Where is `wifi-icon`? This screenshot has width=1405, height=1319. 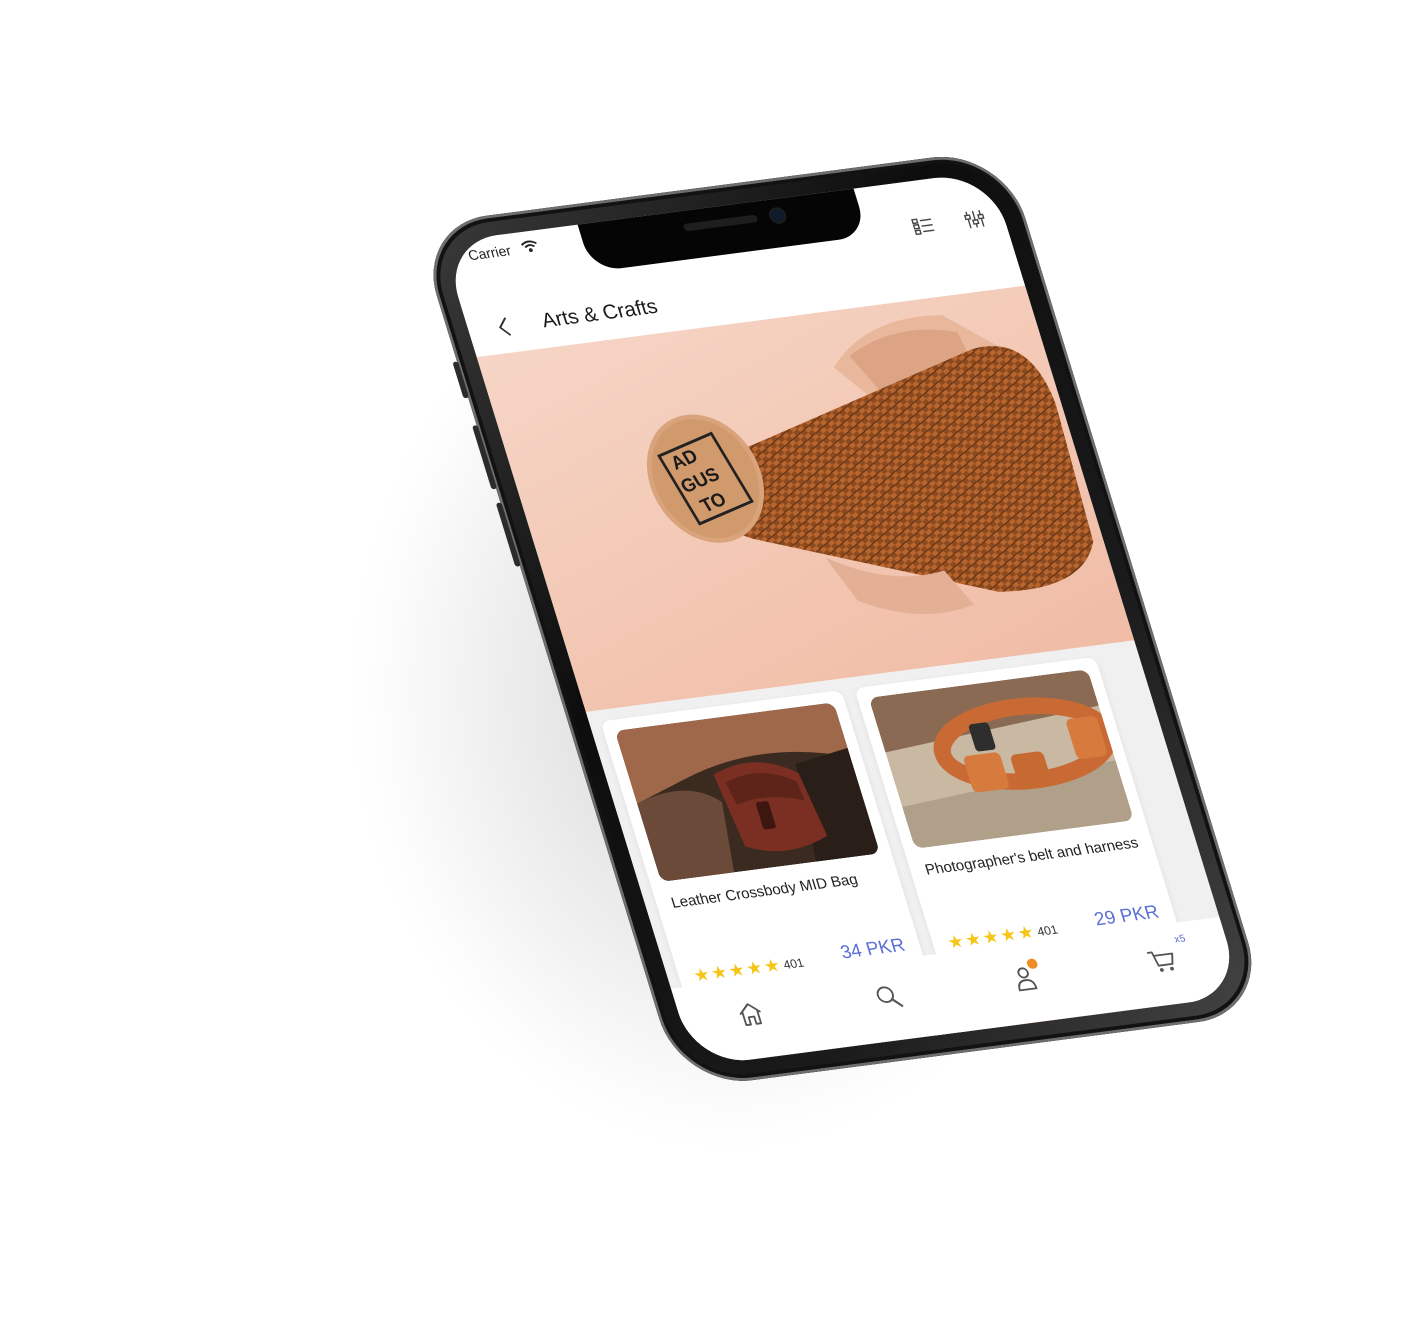
wifi-icon is located at coordinates (528, 246).